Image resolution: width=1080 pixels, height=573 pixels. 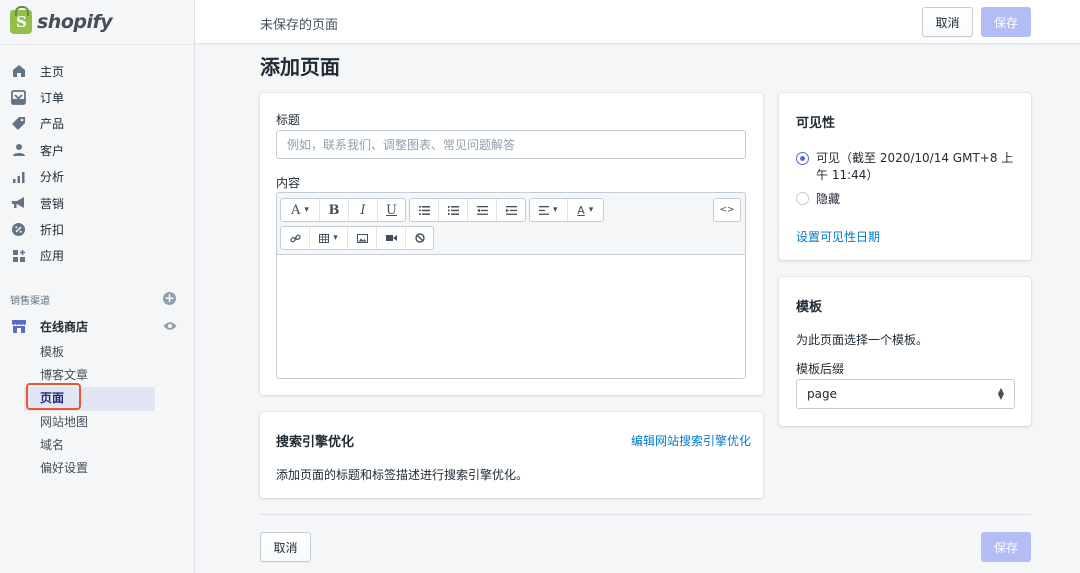 I want to click on align-dropdown: ▾, so click(x=549, y=210).